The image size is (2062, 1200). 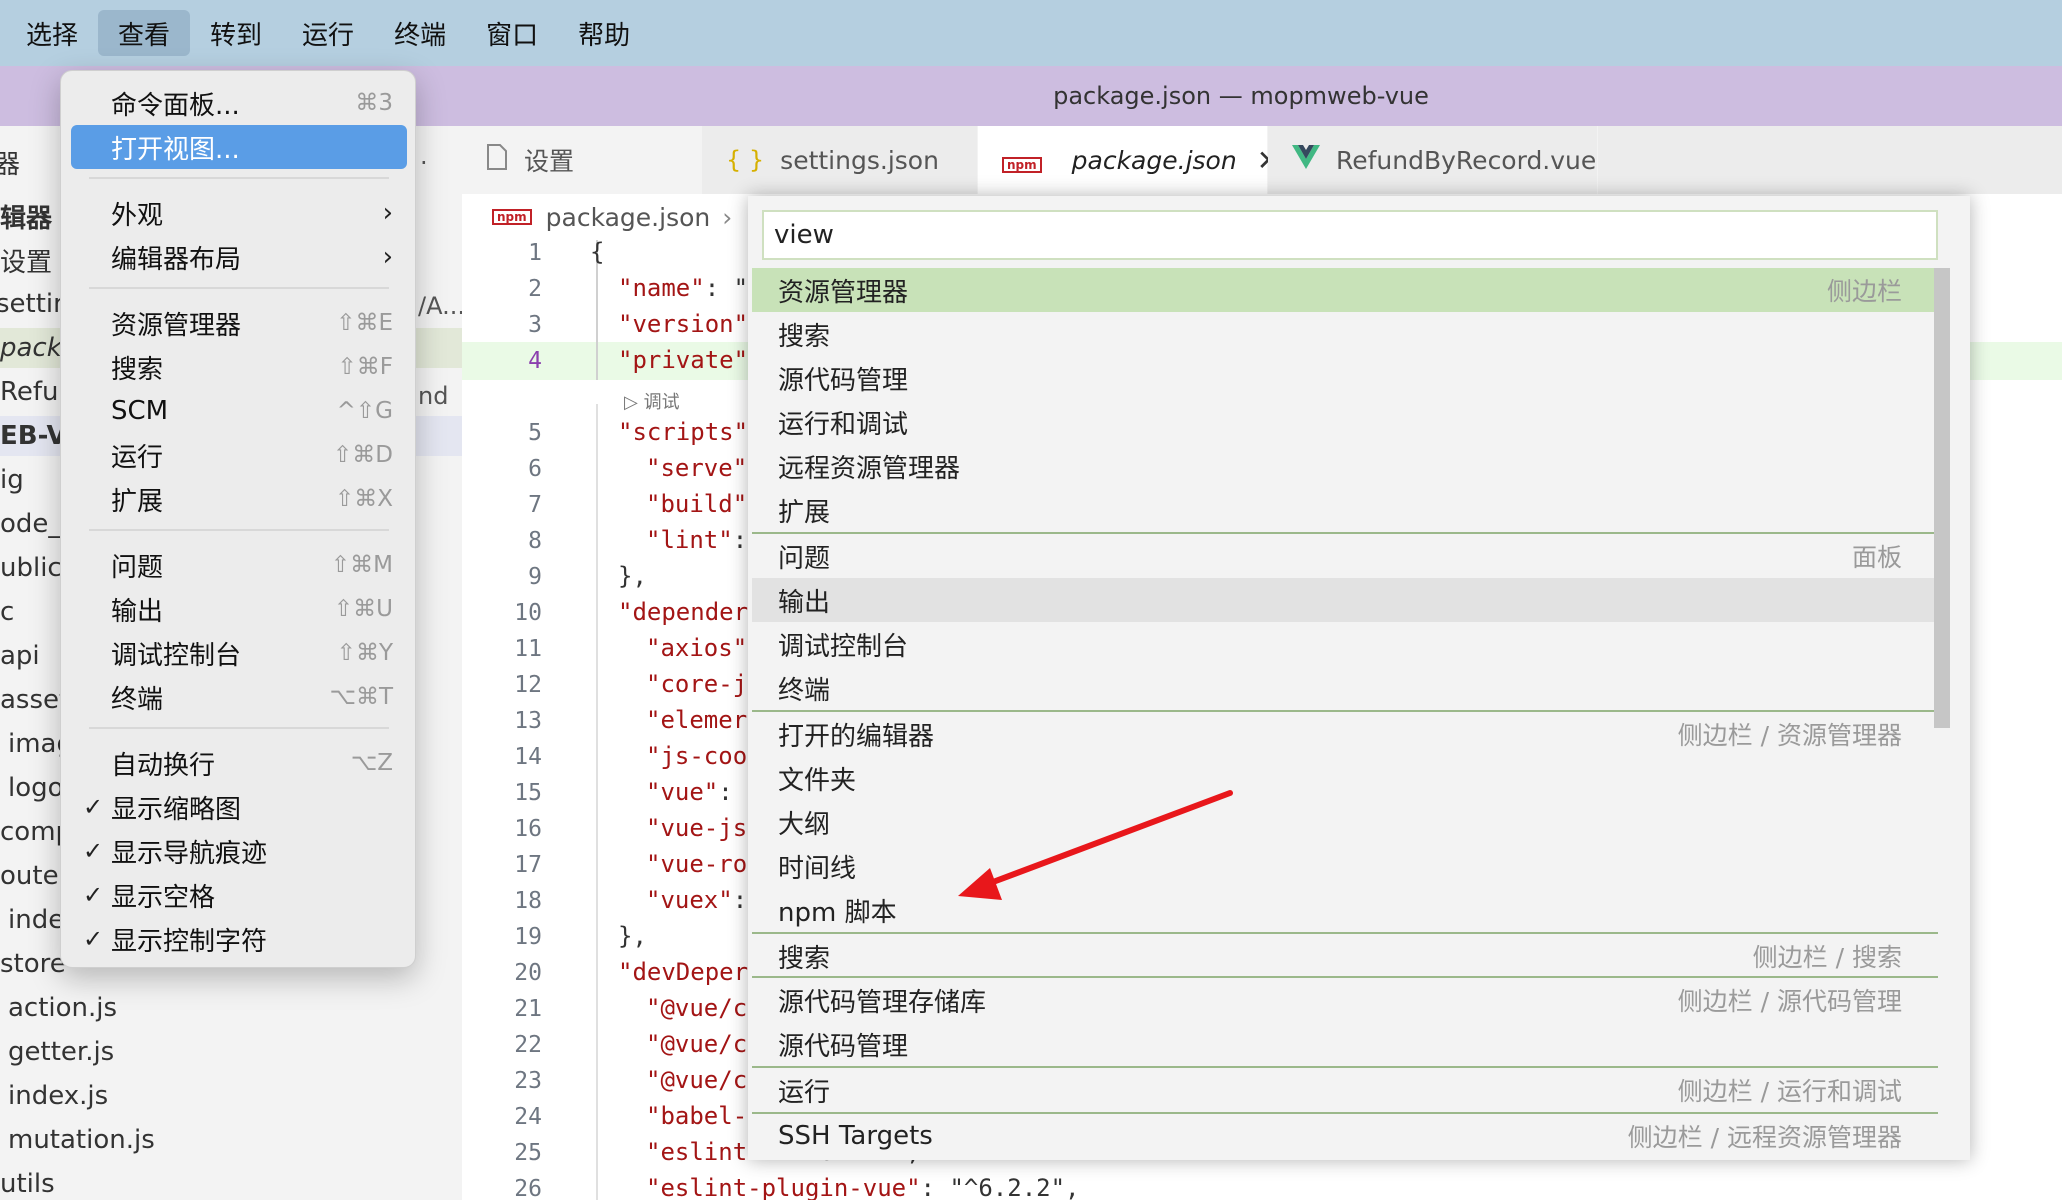 I want to click on line-number: 3, so click(x=535, y=325).